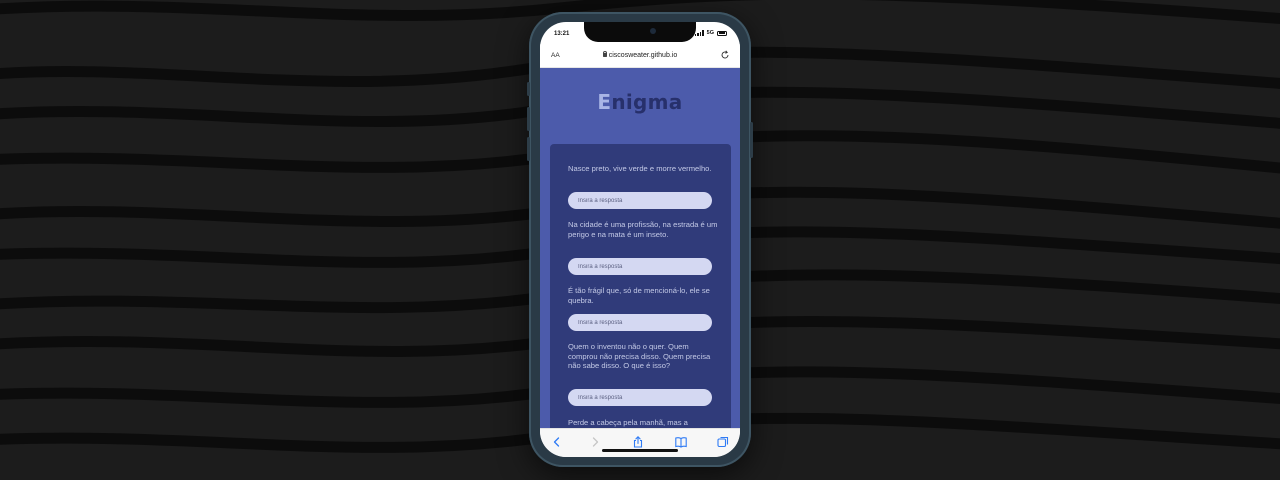 Image resolution: width=1280 pixels, height=480 pixels. What do you see at coordinates (723, 442) in the screenshot?
I see `tabs-icon` at bounding box center [723, 442].